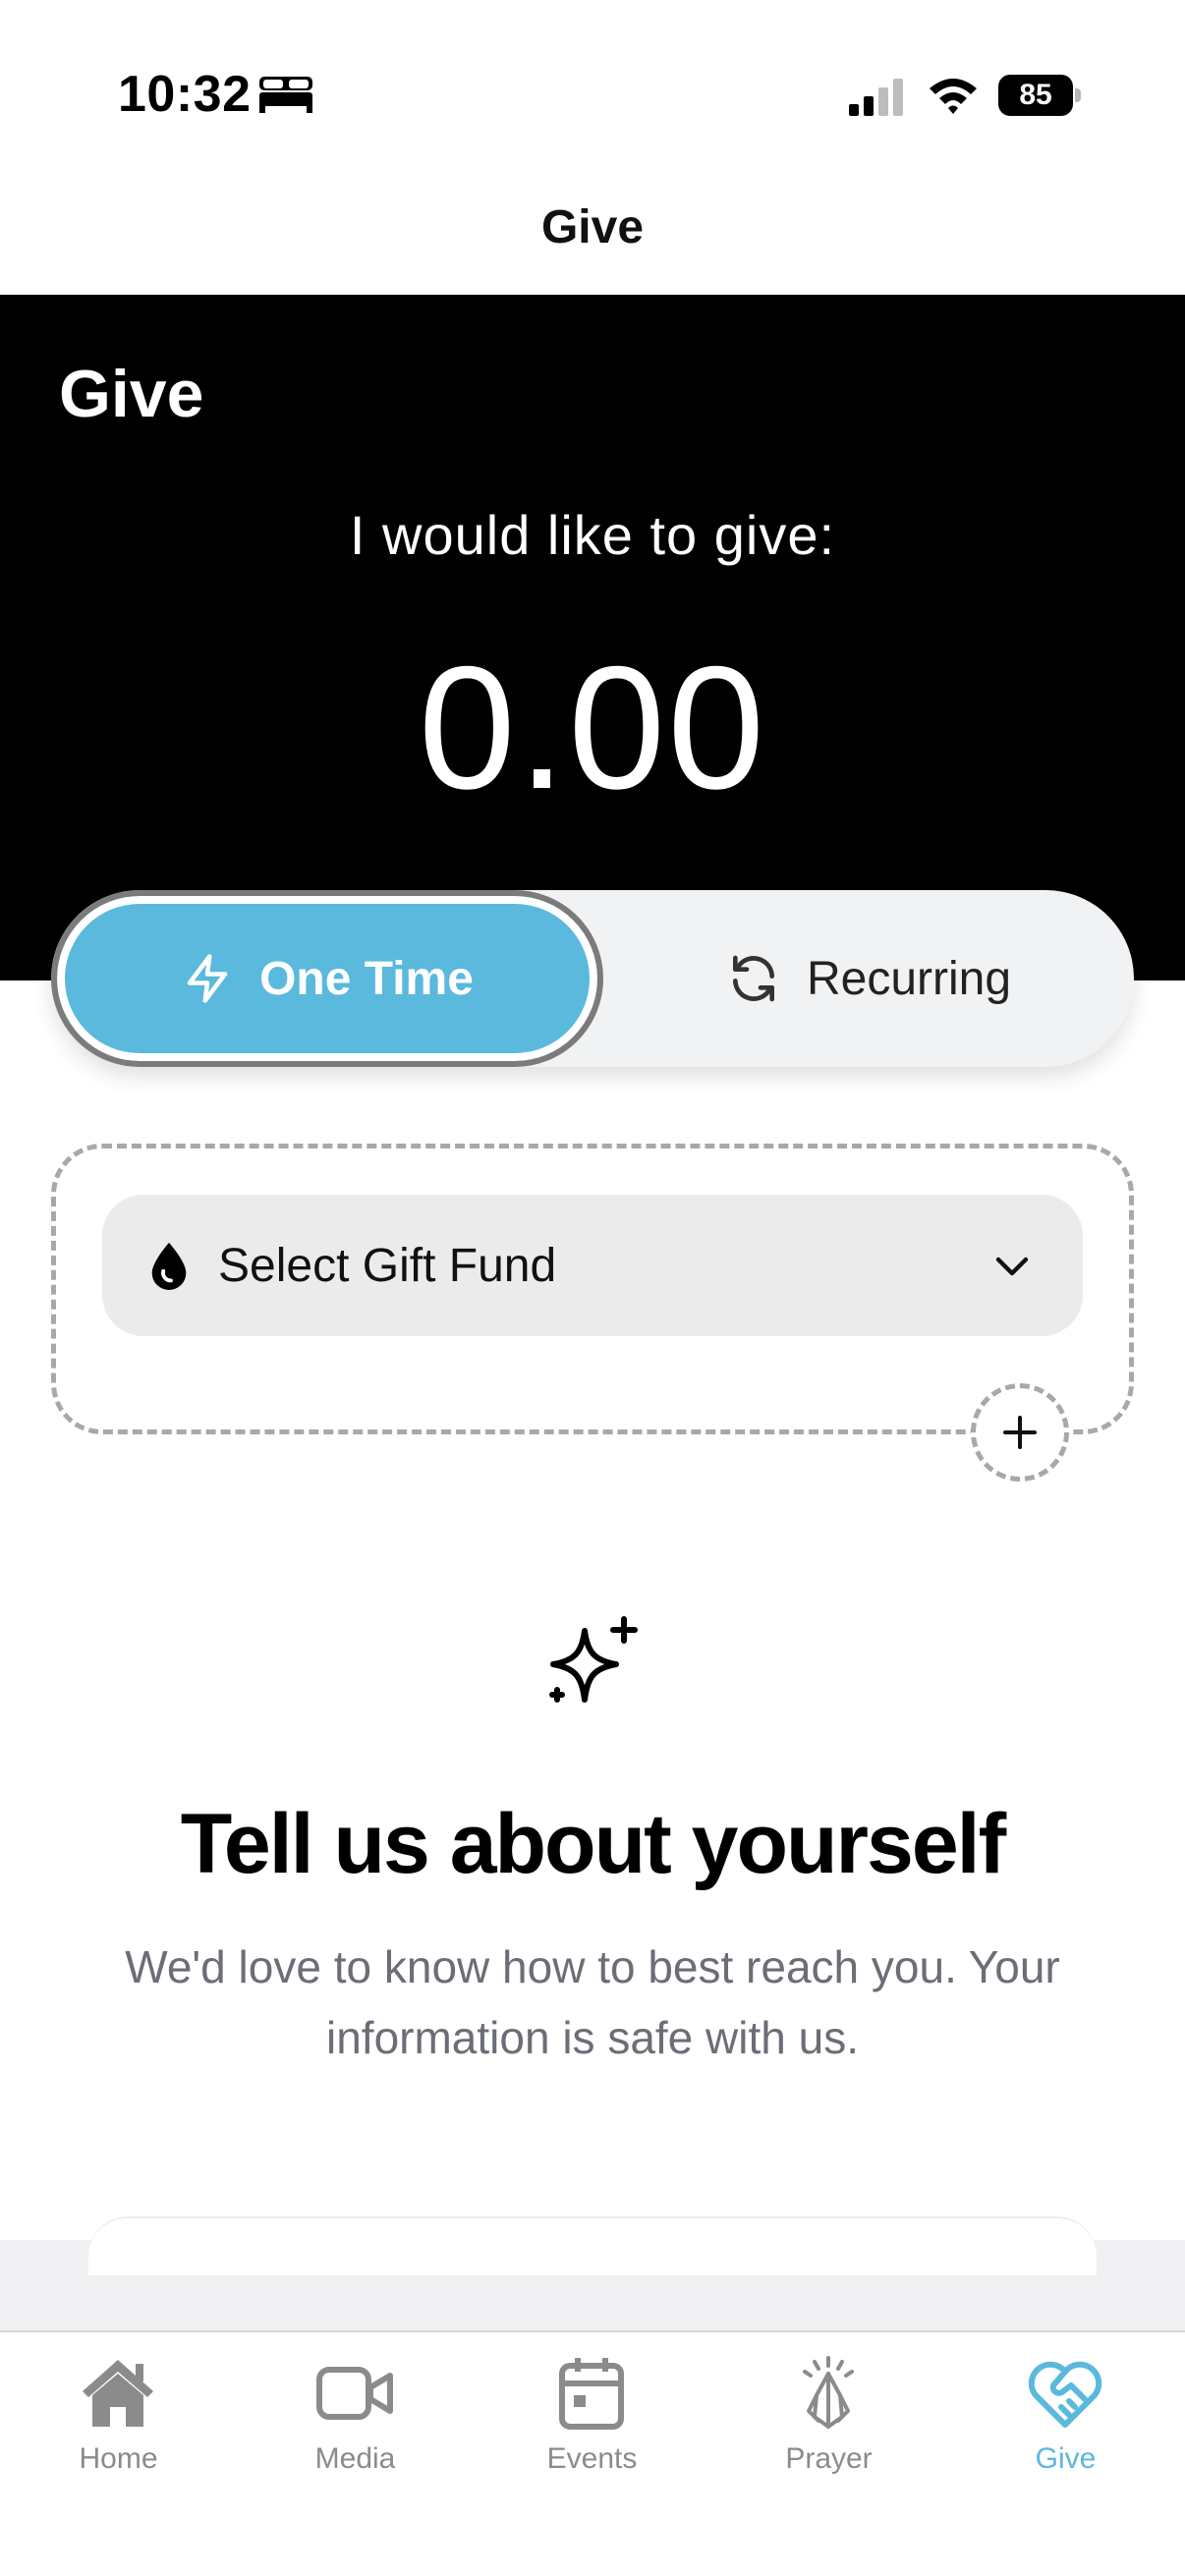  What do you see at coordinates (387, 1265) in the screenshot?
I see `fund-dropdown-label: Select Gift Fund` at bounding box center [387, 1265].